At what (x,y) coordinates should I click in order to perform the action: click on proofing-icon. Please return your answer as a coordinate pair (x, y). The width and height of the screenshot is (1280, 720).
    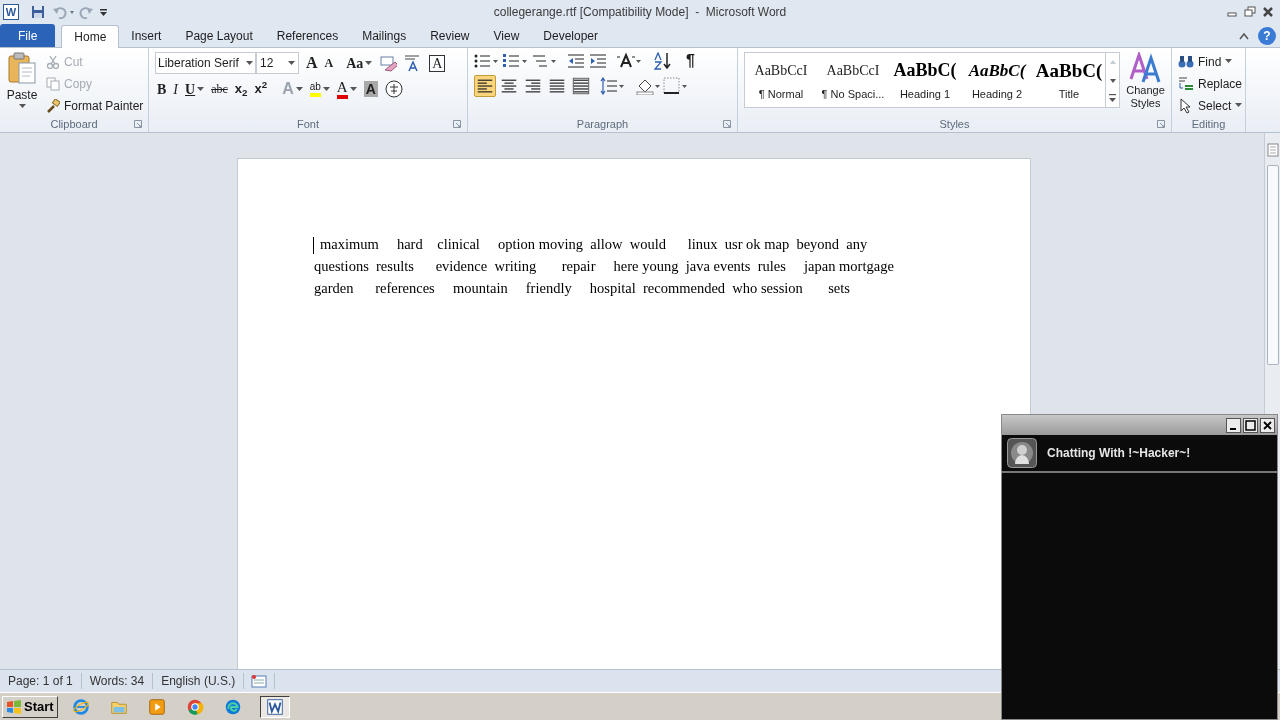
    Looking at the image, I should click on (259, 681).